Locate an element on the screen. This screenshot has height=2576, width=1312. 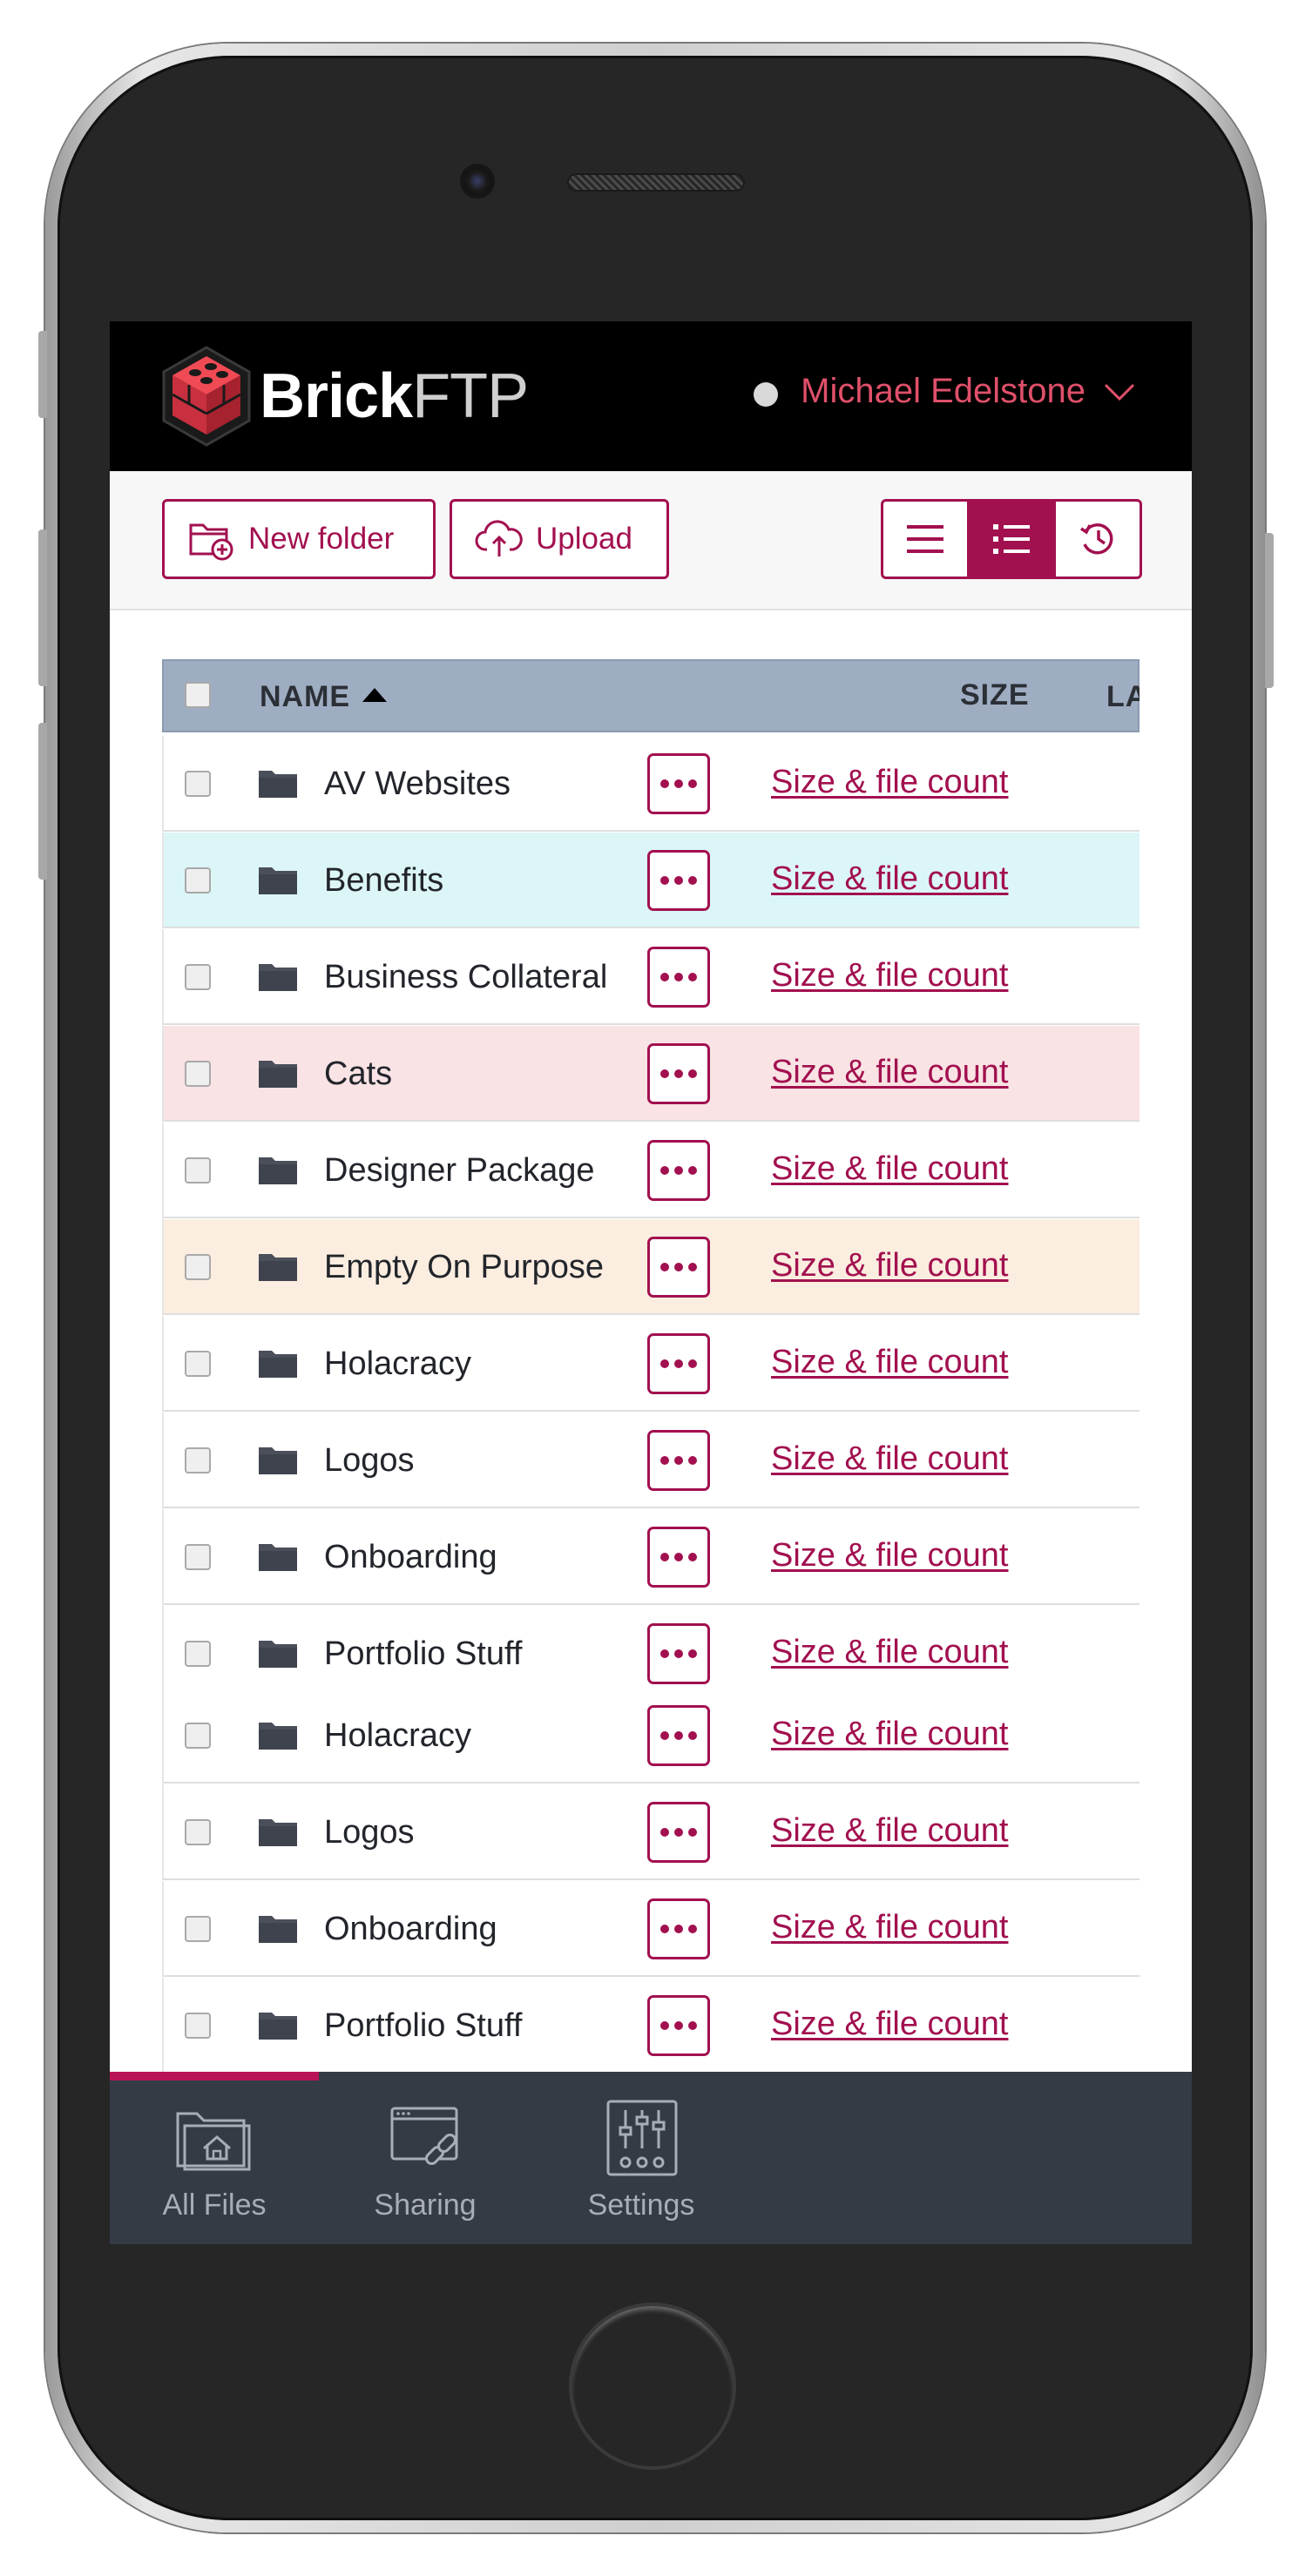
nav-settings: Settings is located at coordinates (641, 2159).